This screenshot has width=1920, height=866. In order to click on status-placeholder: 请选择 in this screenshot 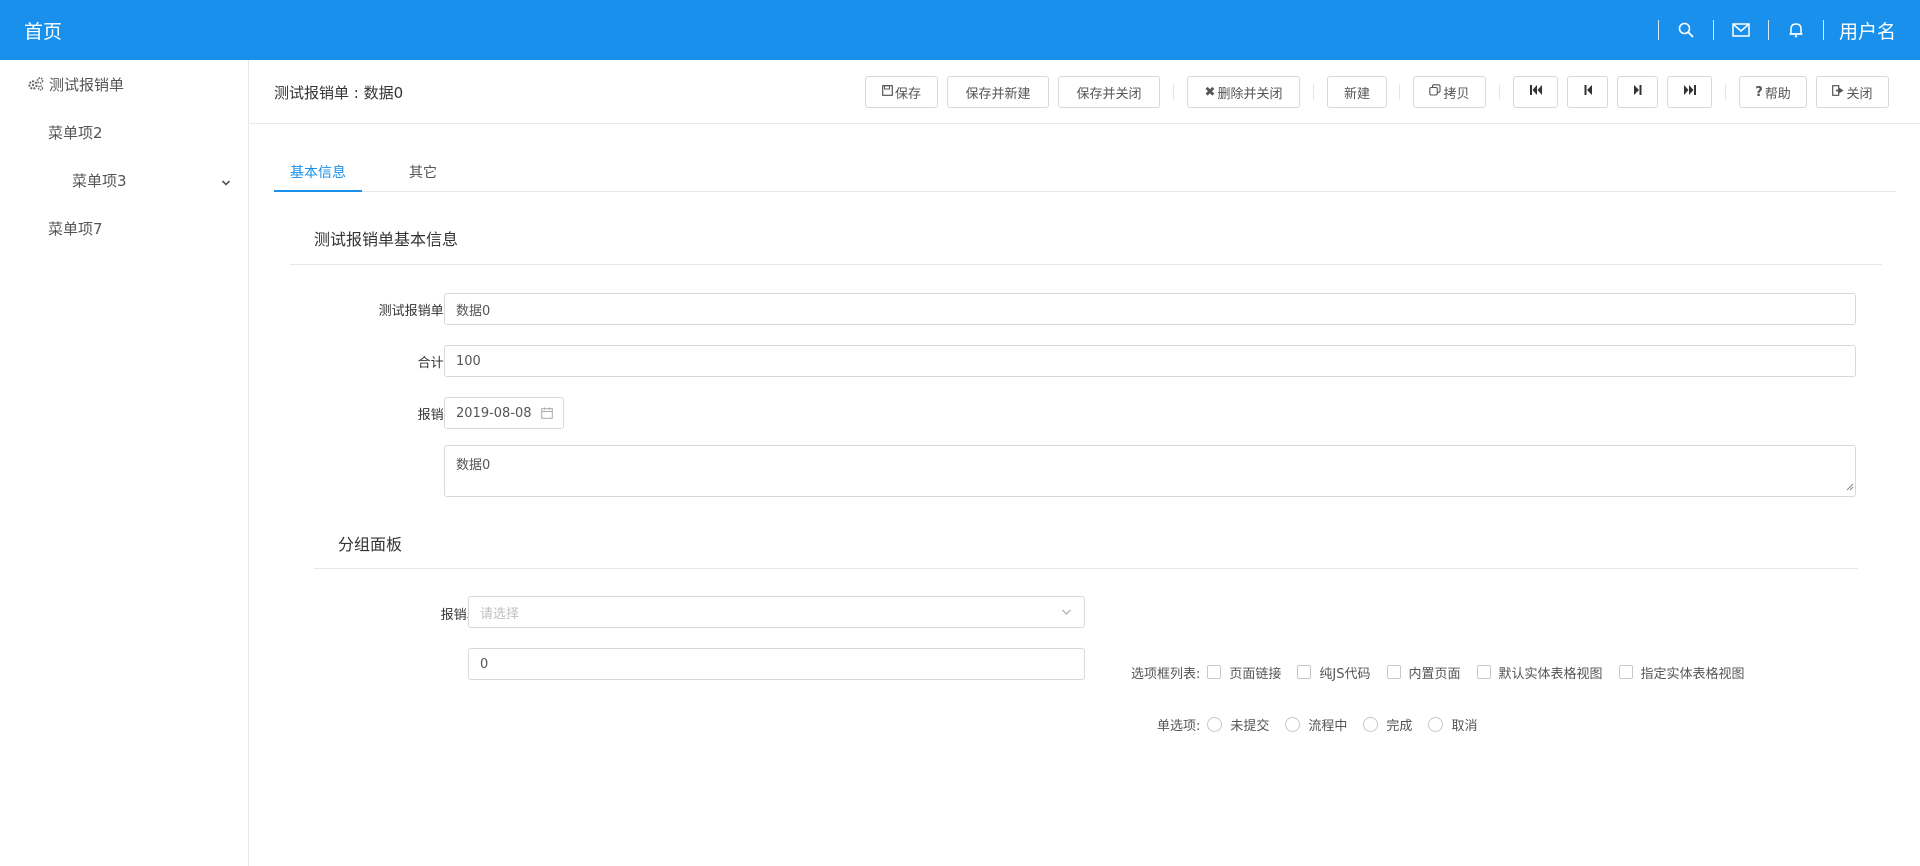, I will do `click(500, 614)`.